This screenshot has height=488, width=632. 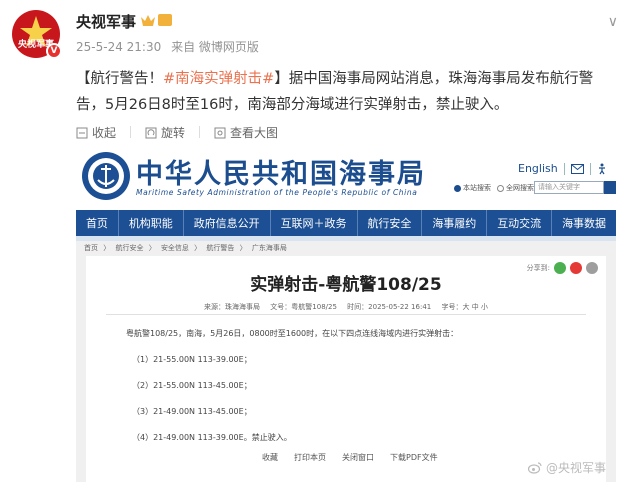 What do you see at coordinates (281, 171) in the screenshot?
I see `msa-site-title: 中华人民共和国海事局` at bounding box center [281, 171].